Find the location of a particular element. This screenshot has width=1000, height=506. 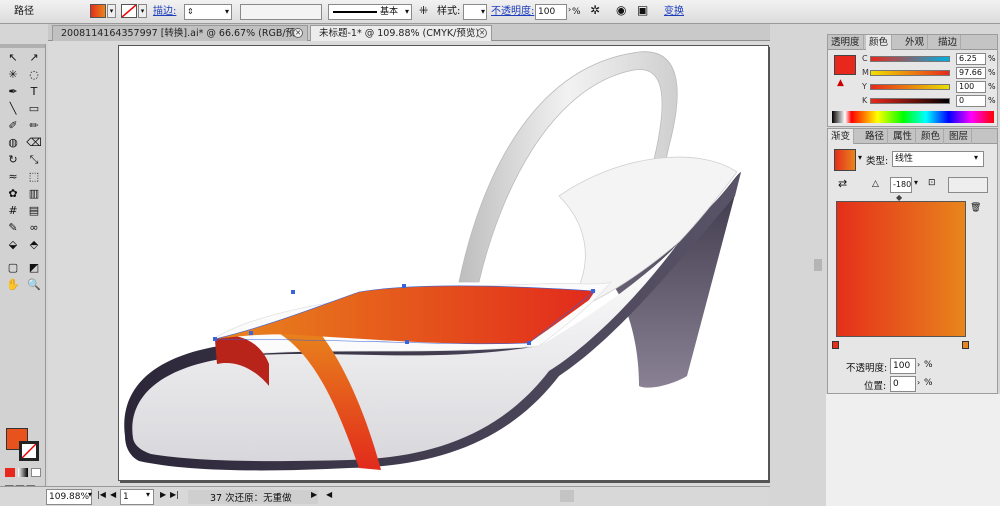

type-icon: T is located at coordinates (34, 91).